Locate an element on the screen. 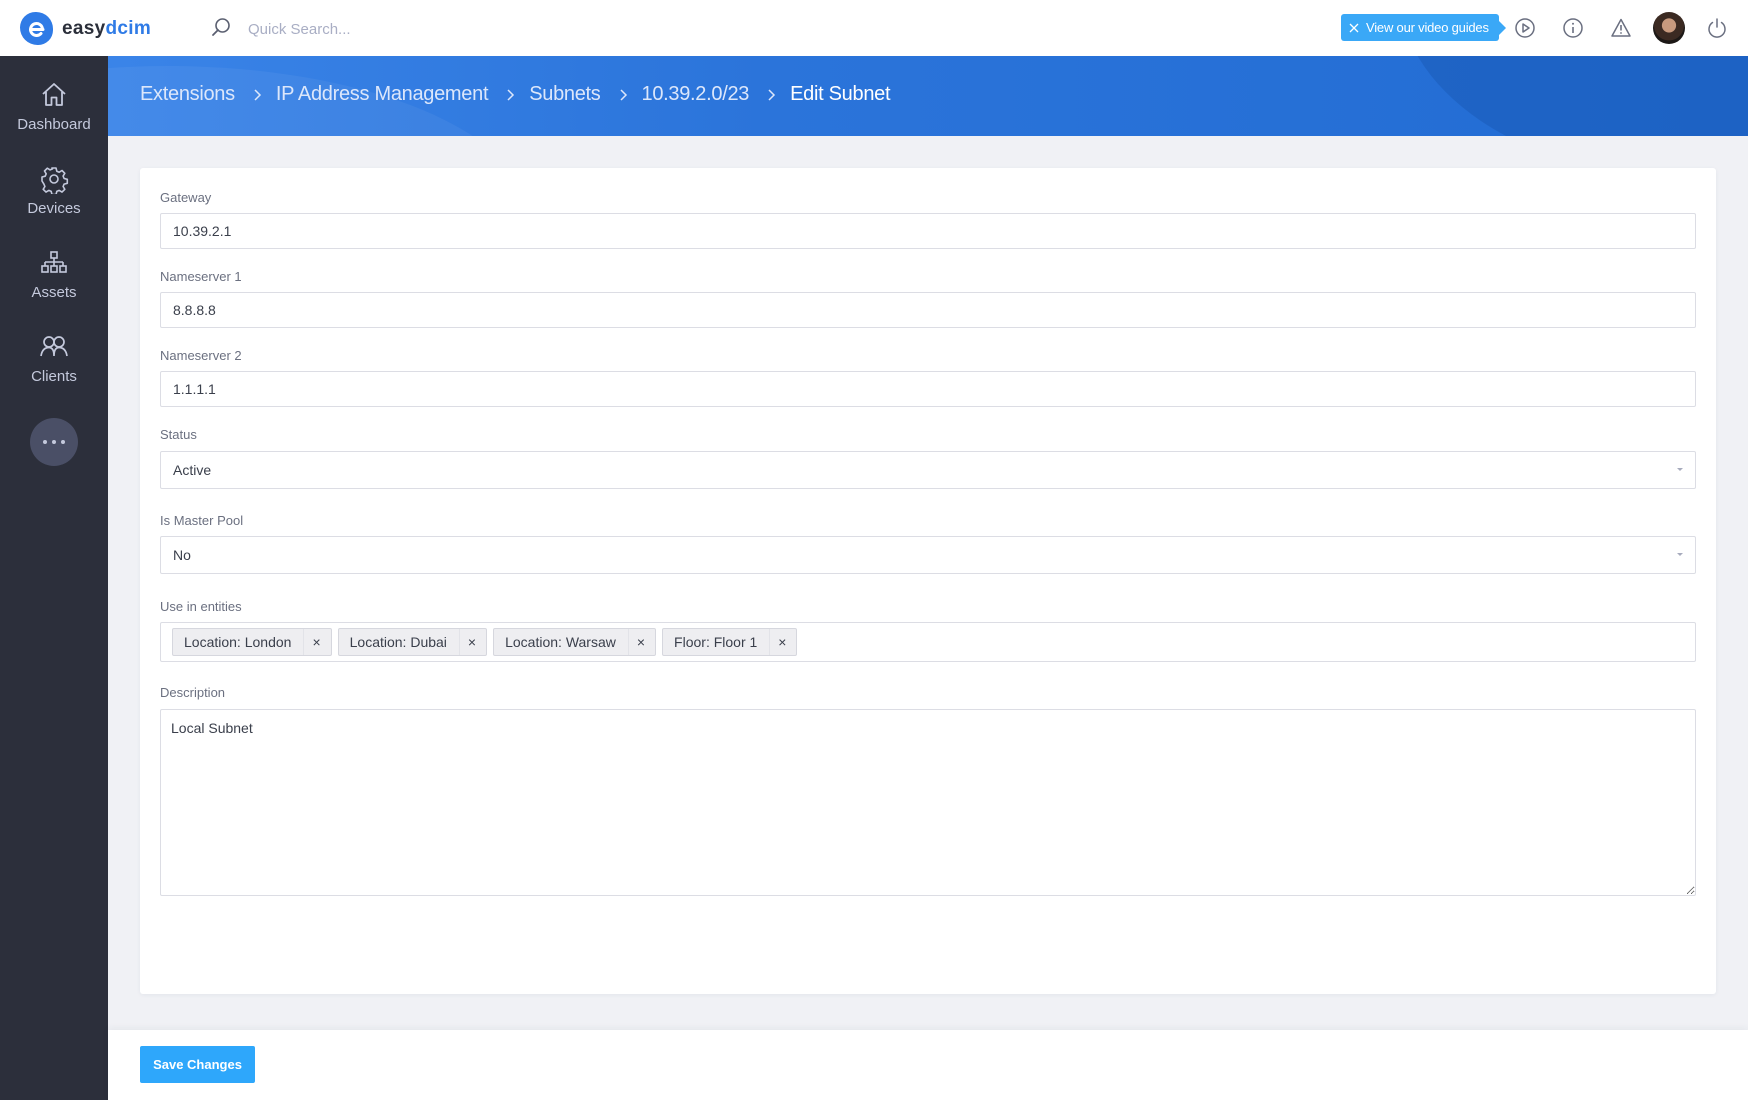 The image size is (1748, 1100). sidebar-item-label: Clients is located at coordinates (54, 376).